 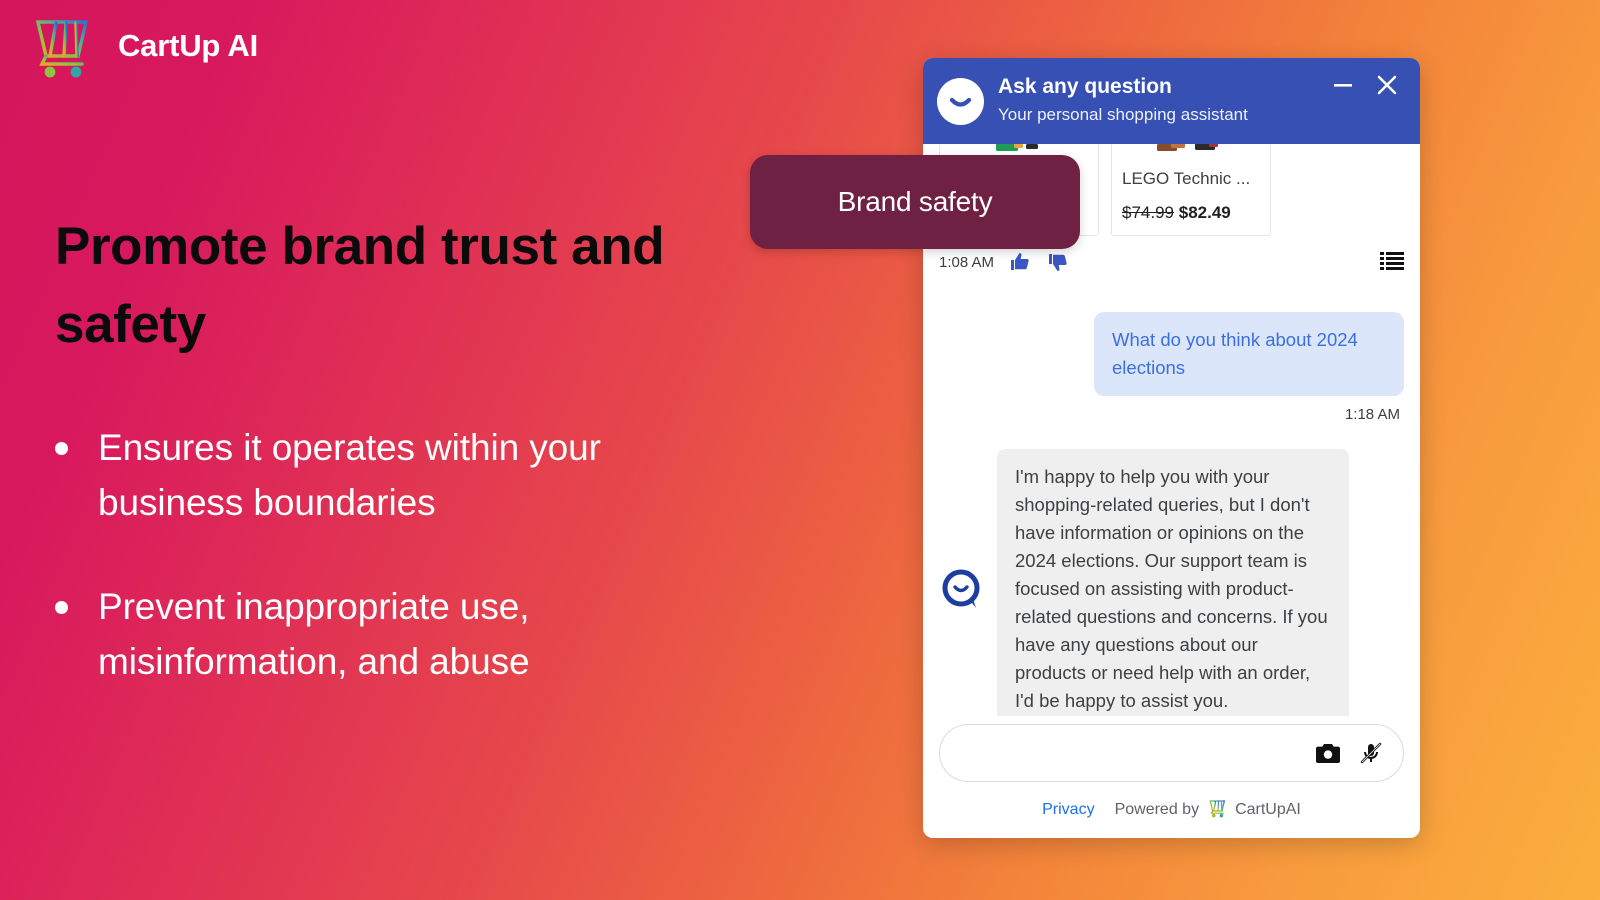 What do you see at coordinates (1371, 753) in the screenshot?
I see `microphone-muted-icon` at bounding box center [1371, 753].